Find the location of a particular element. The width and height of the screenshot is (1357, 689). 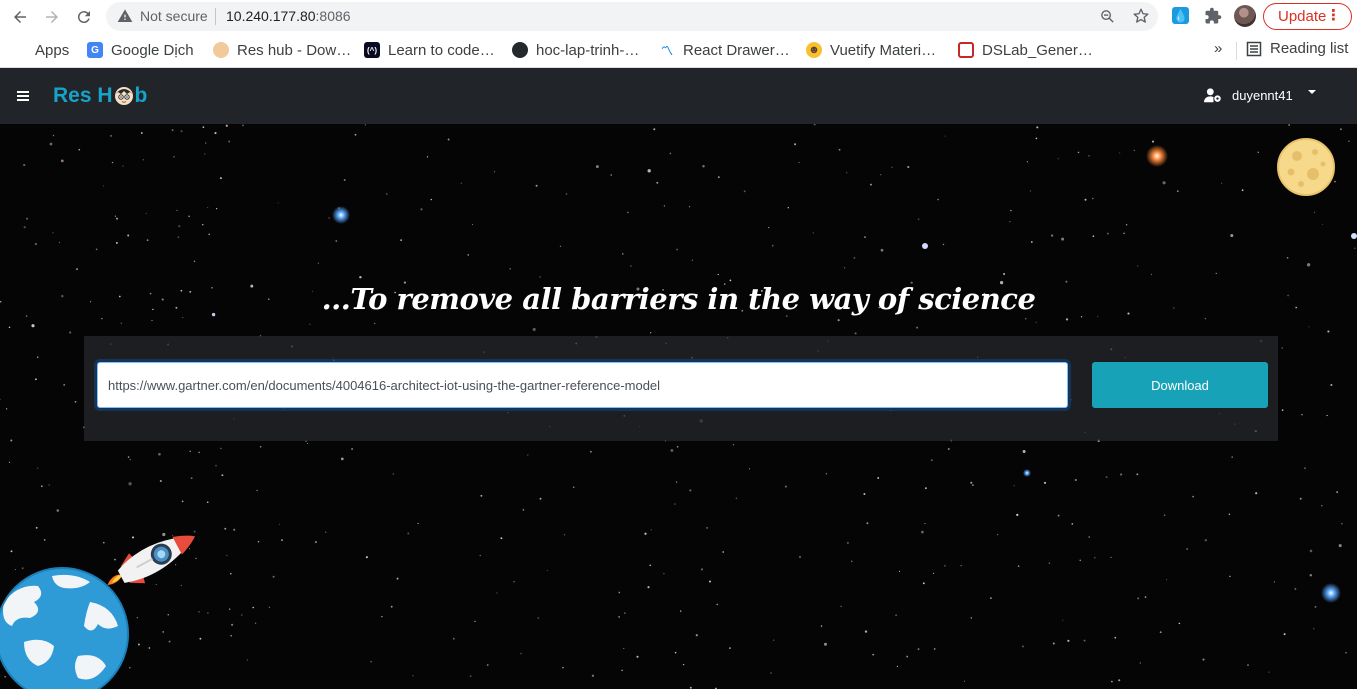

vuetify-icon: ☻ is located at coordinates (814, 50).